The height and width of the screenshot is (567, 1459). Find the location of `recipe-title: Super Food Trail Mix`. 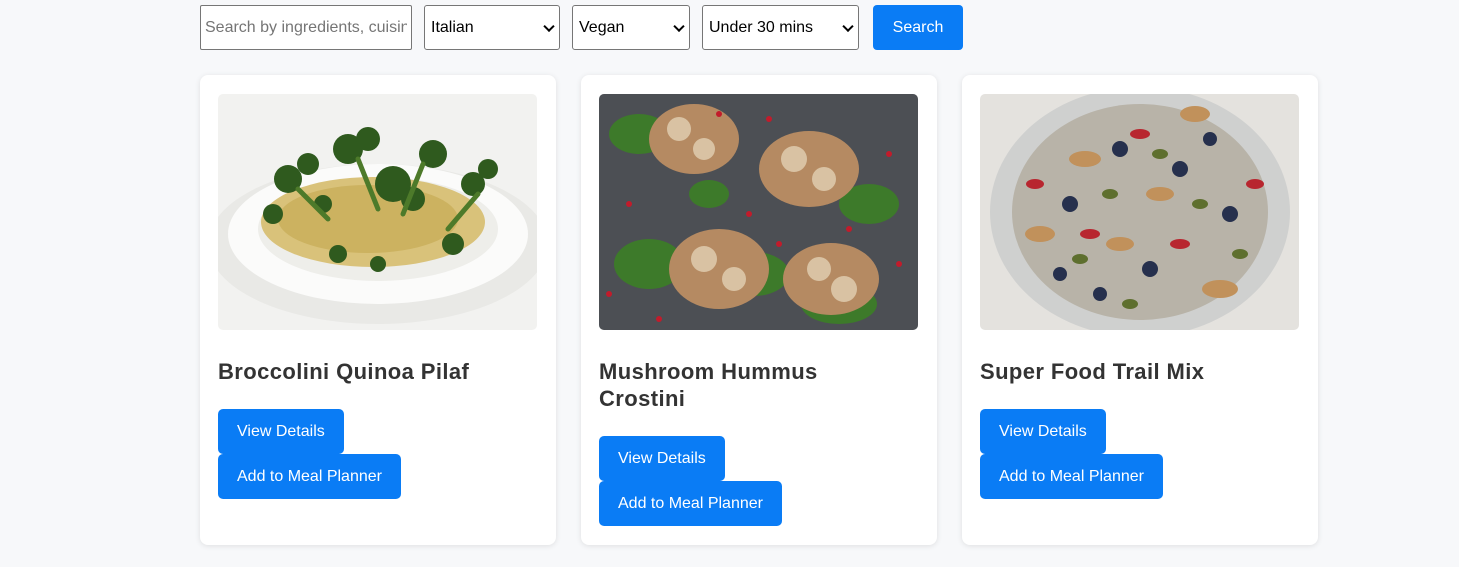

recipe-title: Super Food Trail Mix is located at coordinates (1092, 371).